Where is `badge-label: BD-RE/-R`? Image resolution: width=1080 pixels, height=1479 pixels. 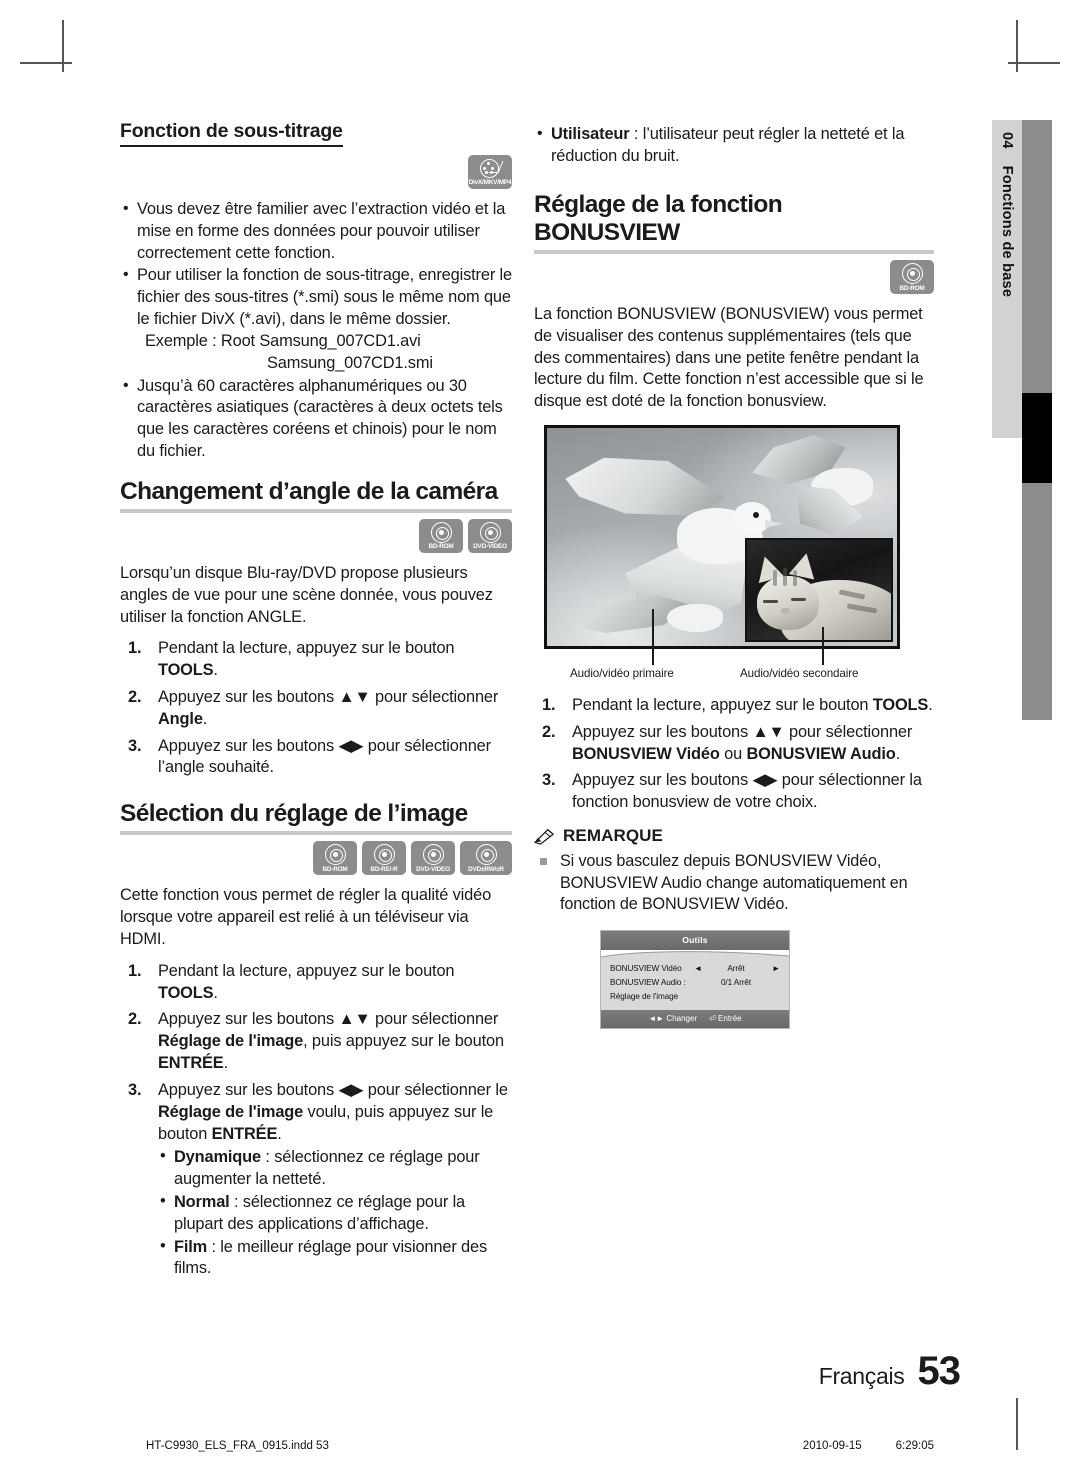
badge-label: BD-RE/-R is located at coordinates (384, 869).